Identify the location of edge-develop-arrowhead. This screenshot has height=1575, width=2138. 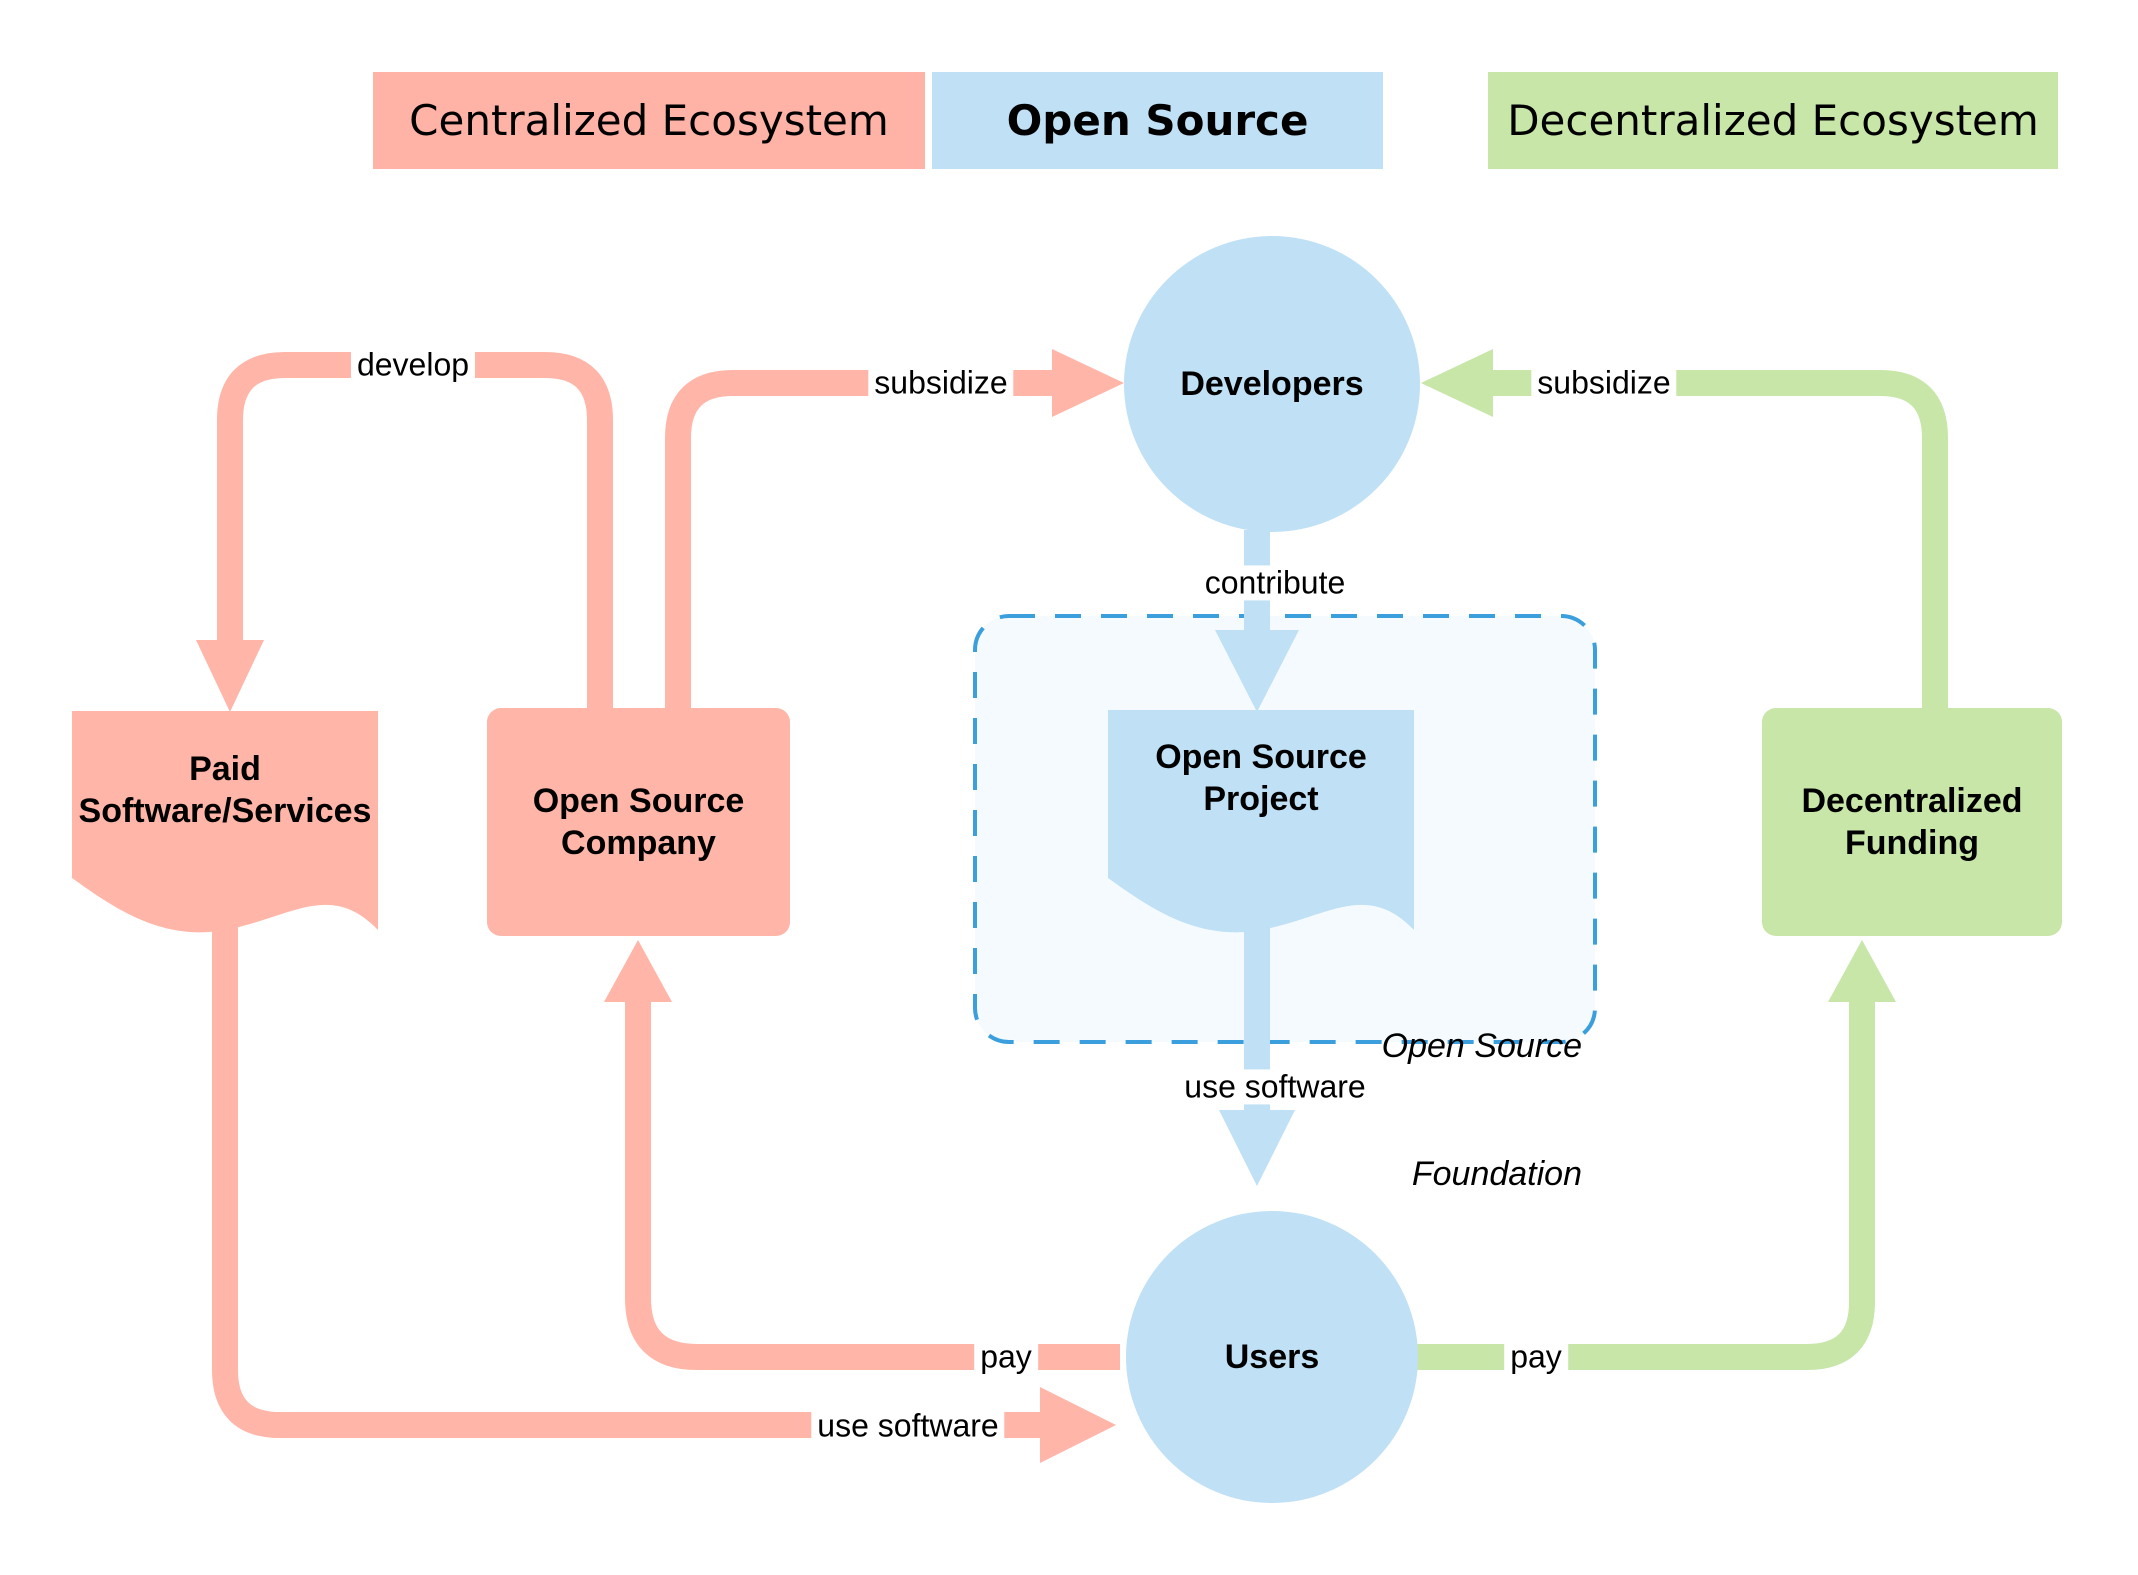
(230, 676).